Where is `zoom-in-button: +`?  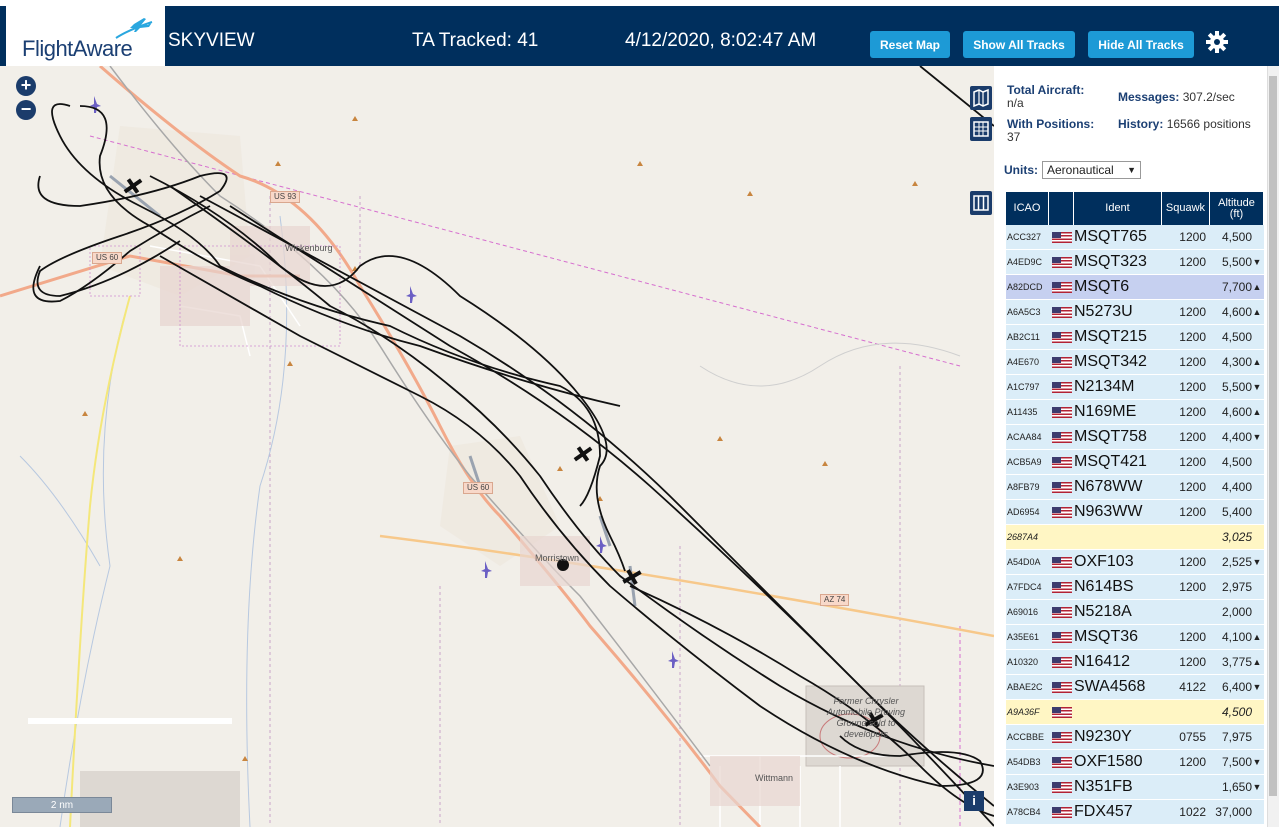
zoom-in-button: + is located at coordinates (26, 86).